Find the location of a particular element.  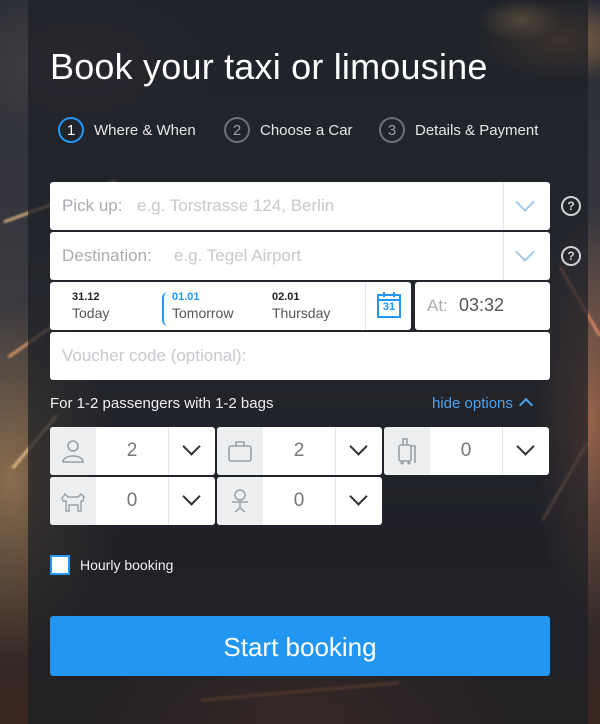

bags-stepper: 2 is located at coordinates (299, 451).